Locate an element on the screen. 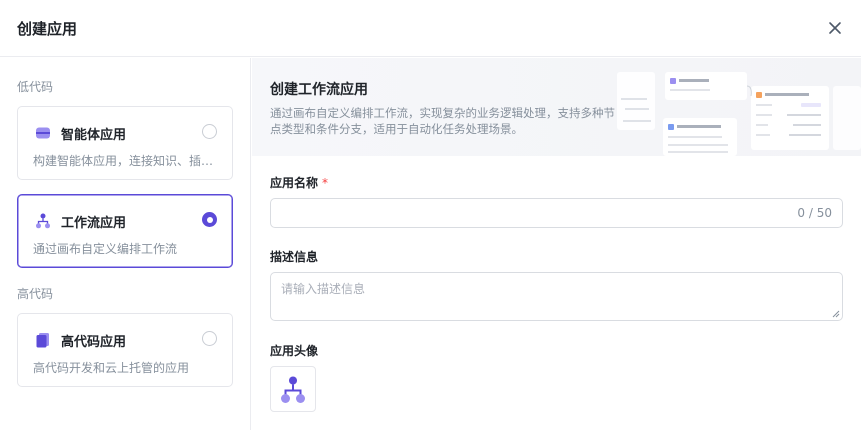 This screenshot has height=430, width=861. description-placeholder: 请输入描述信息 is located at coordinates (323, 289).